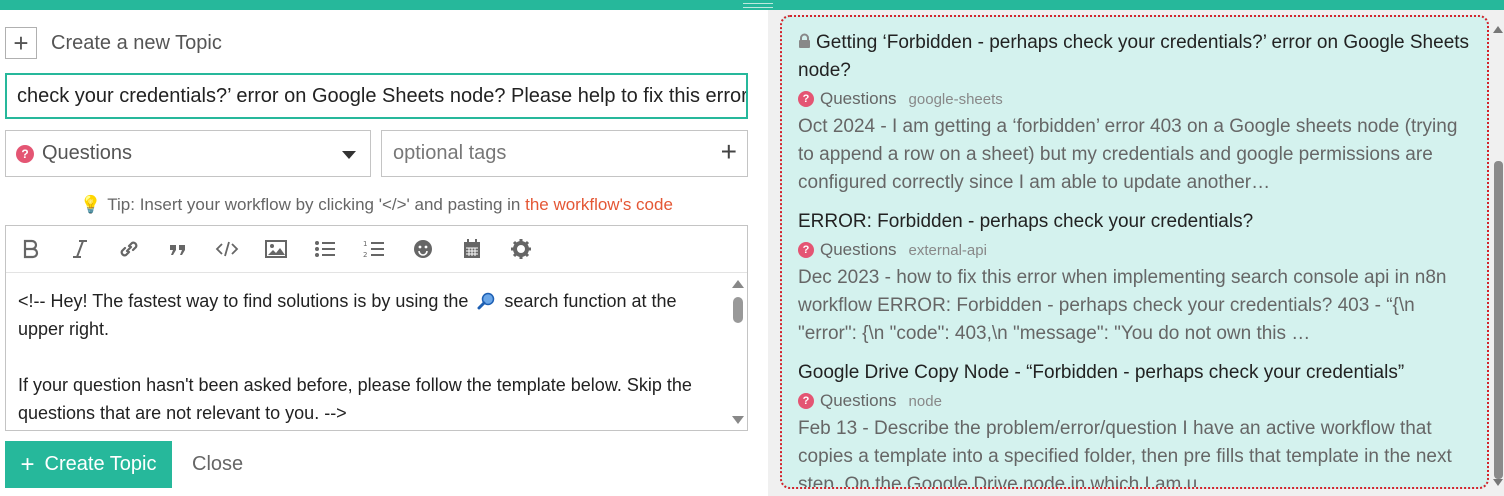 This screenshot has height=496, width=1504. I want to click on svg-text: 2, so click(365, 255).